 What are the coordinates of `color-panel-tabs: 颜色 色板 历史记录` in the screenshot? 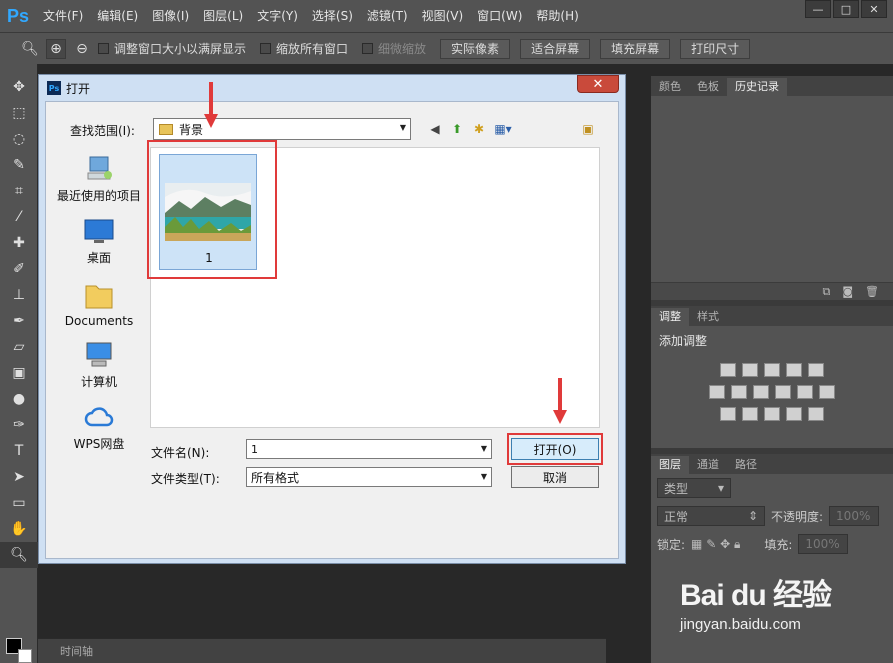 It's located at (772, 86).